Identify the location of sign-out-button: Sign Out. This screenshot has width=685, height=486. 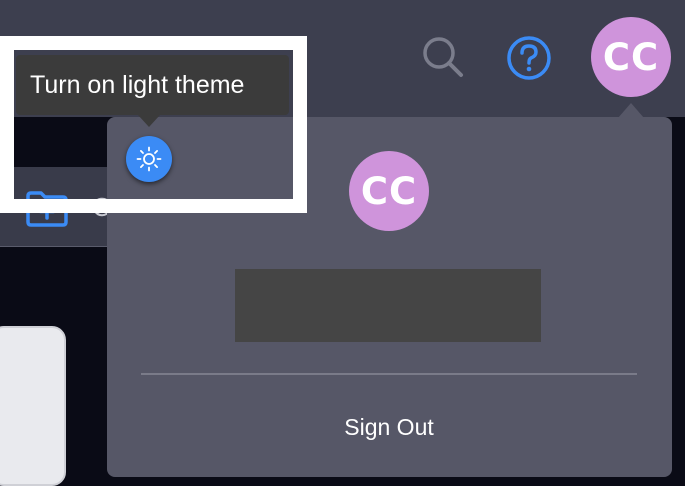
(389, 427).